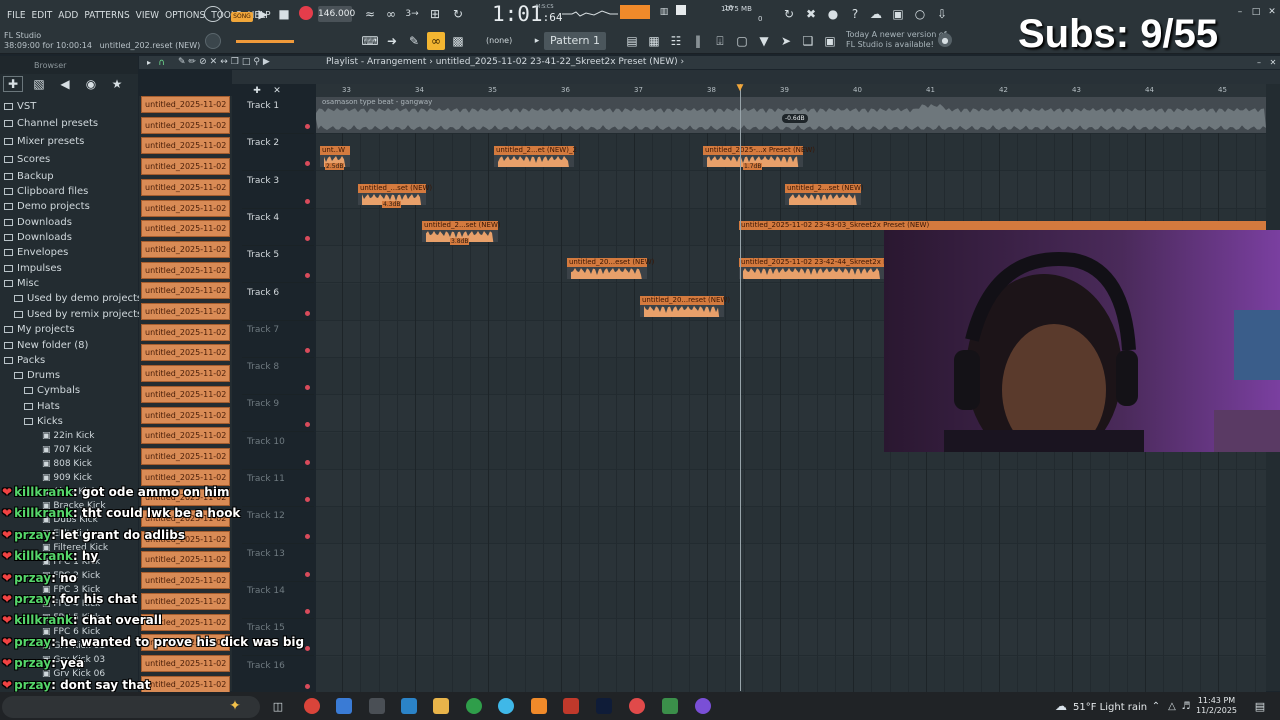 The image size is (1280, 720). I want to click on browser-folder: New folder (8), so click(46, 345).